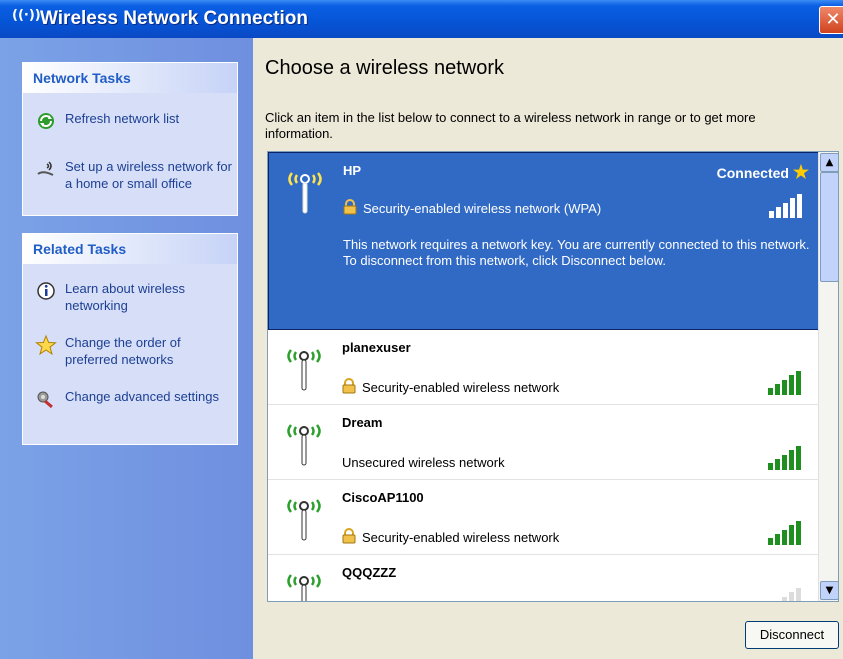 The image size is (843, 659). I want to click on scroll-down-button: ▼, so click(829, 590).